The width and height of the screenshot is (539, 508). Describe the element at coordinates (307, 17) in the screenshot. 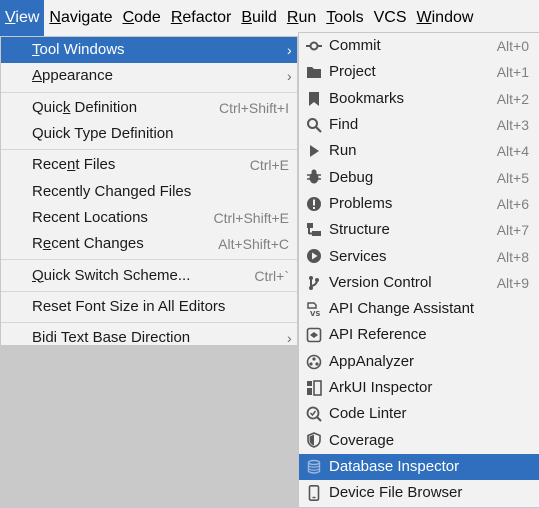

I see `menu-run-label: un` at that location.